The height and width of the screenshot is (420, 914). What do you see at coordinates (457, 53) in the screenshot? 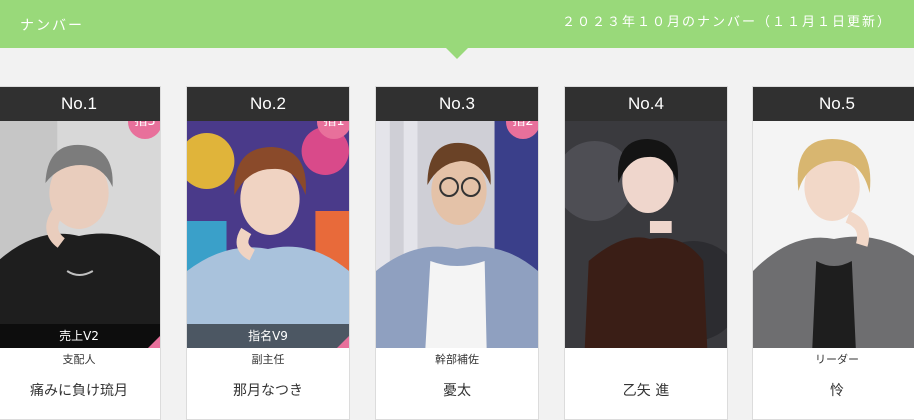
I see `header-pointer-icon` at bounding box center [457, 53].